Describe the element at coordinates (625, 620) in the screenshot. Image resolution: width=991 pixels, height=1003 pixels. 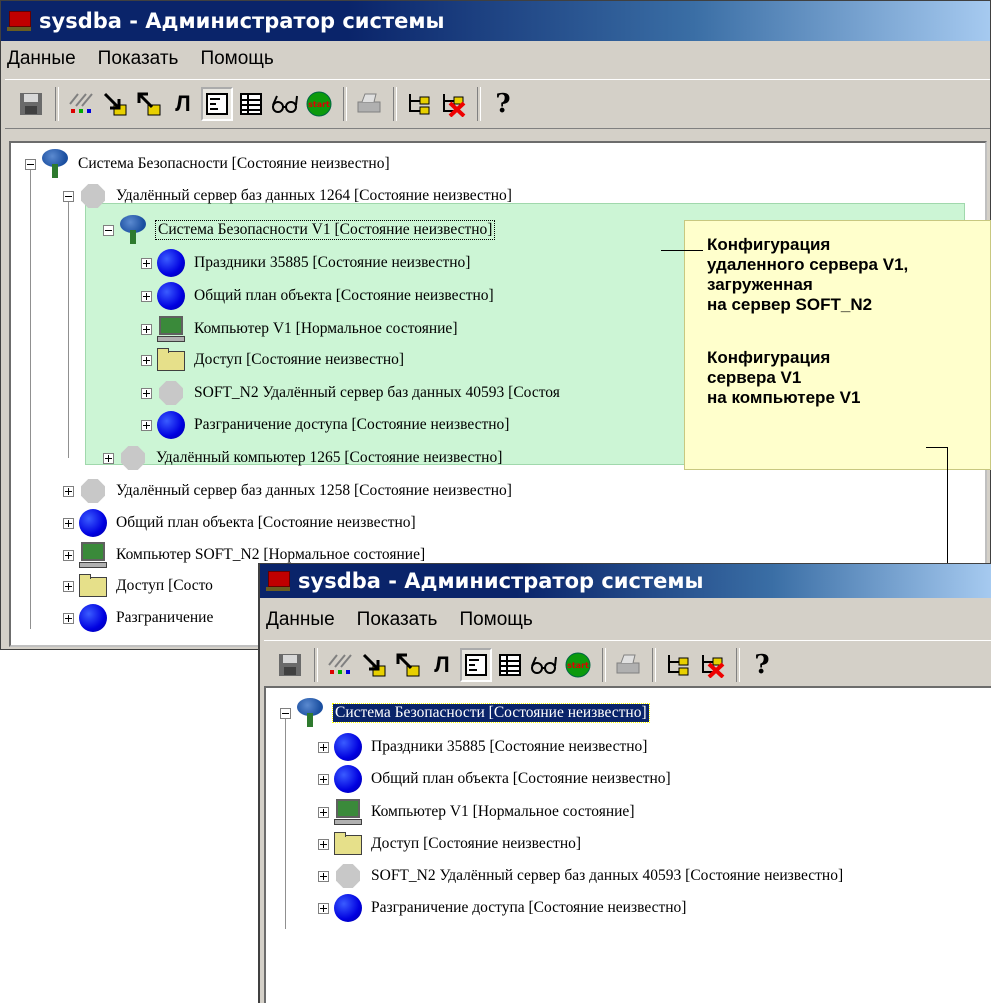
I see `menu-bar: Данные Показать Помощь` at that location.